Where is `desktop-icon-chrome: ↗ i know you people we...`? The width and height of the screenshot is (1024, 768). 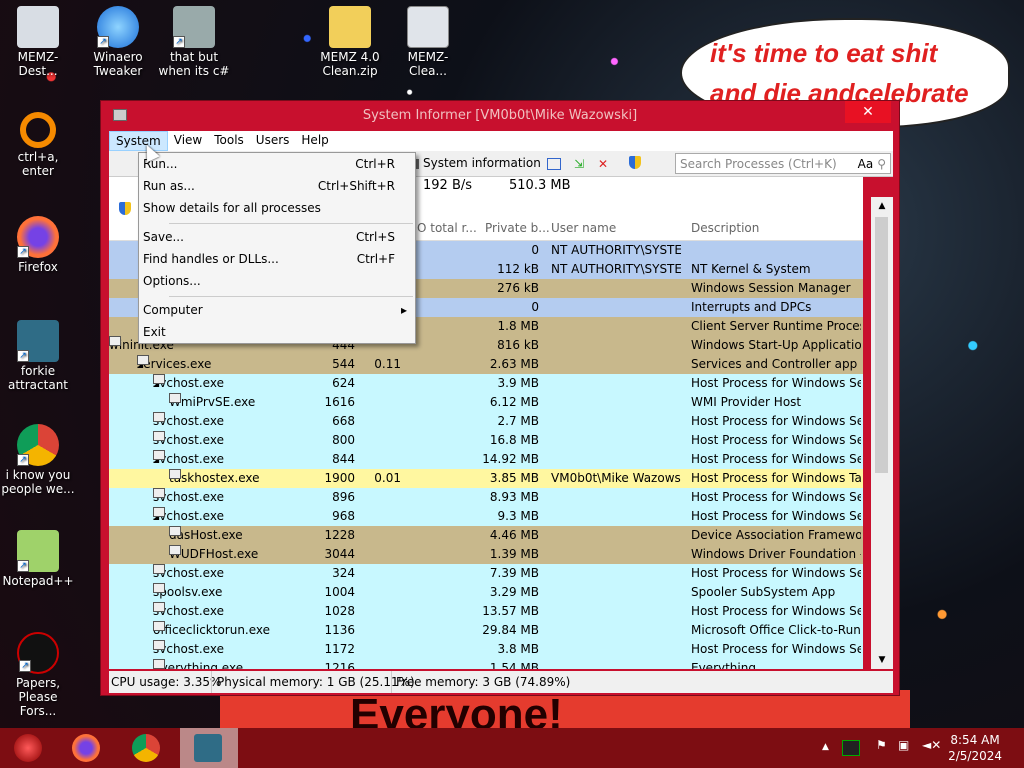
desktop-icon-chrome: ↗ i know you people we... is located at coordinates (38, 460).